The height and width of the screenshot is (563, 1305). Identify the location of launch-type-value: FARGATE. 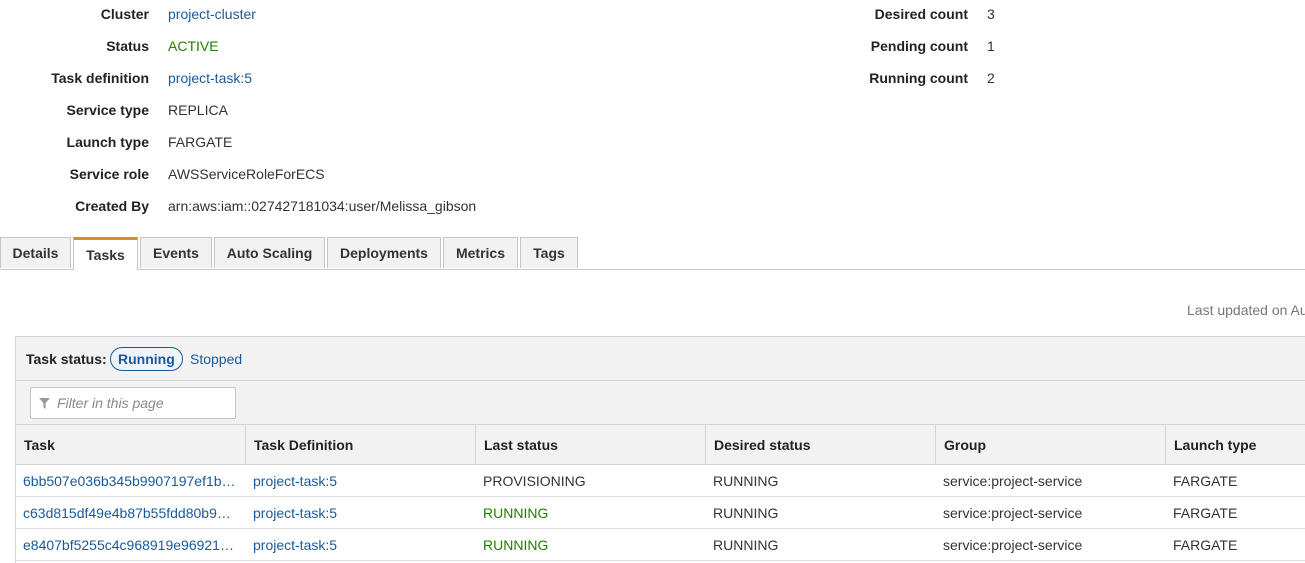
(200, 142).